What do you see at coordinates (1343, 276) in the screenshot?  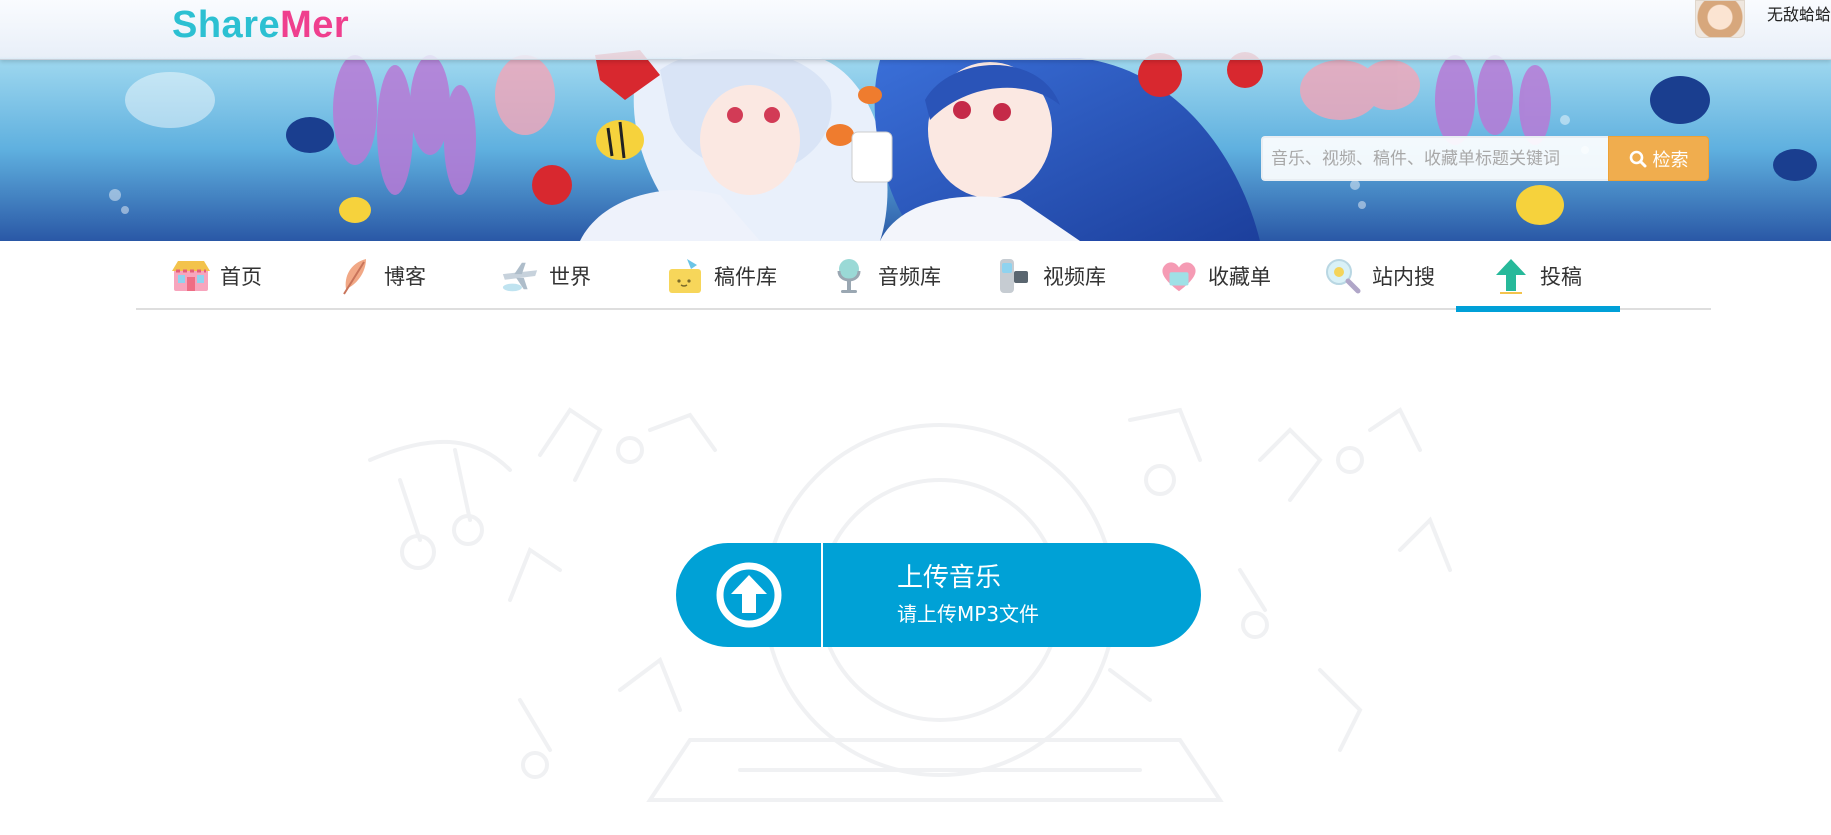 I see `magnifier-icon` at bounding box center [1343, 276].